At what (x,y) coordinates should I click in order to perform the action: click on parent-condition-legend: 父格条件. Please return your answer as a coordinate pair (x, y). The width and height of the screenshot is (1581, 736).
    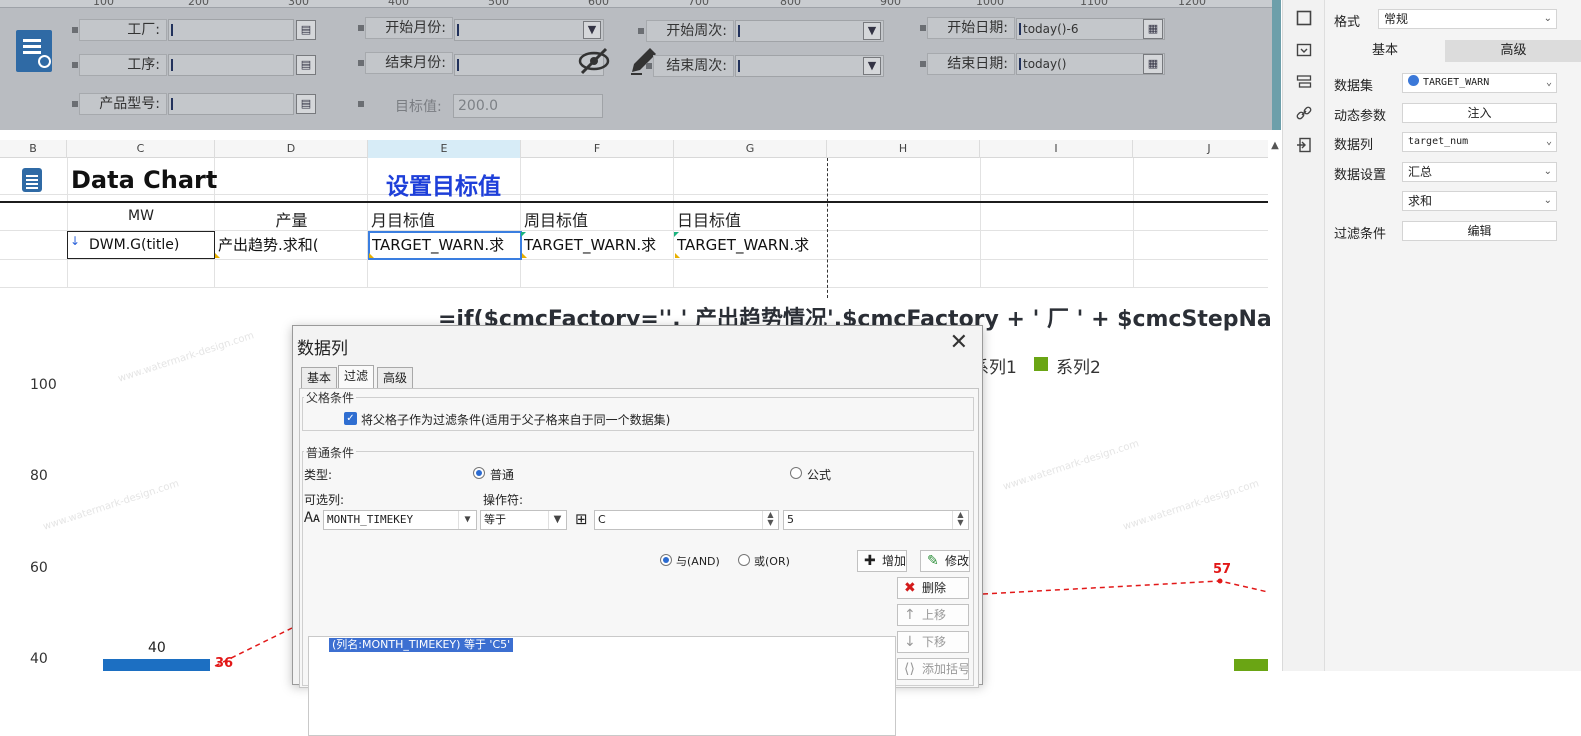
    Looking at the image, I should click on (330, 397).